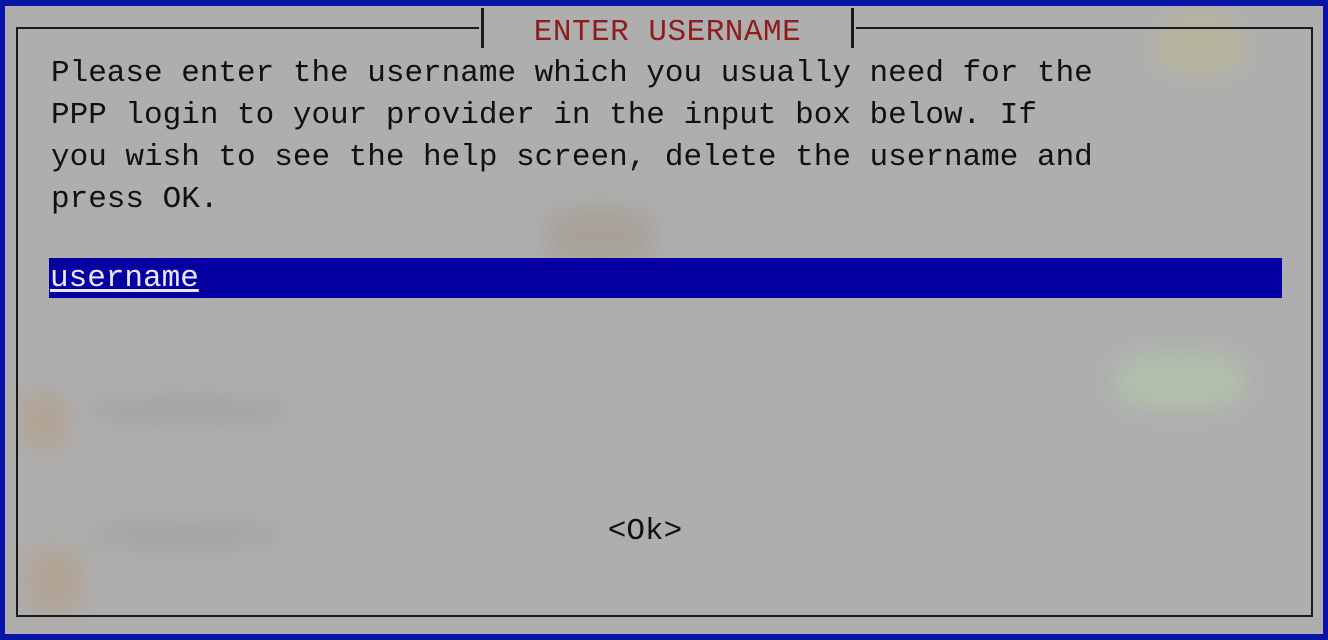 Image resolution: width=1328 pixels, height=640 pixels. Describe the element at coordinates (667, 32) in the screenshot. I see `dialog-title: ENTER USERNAME` at that location.